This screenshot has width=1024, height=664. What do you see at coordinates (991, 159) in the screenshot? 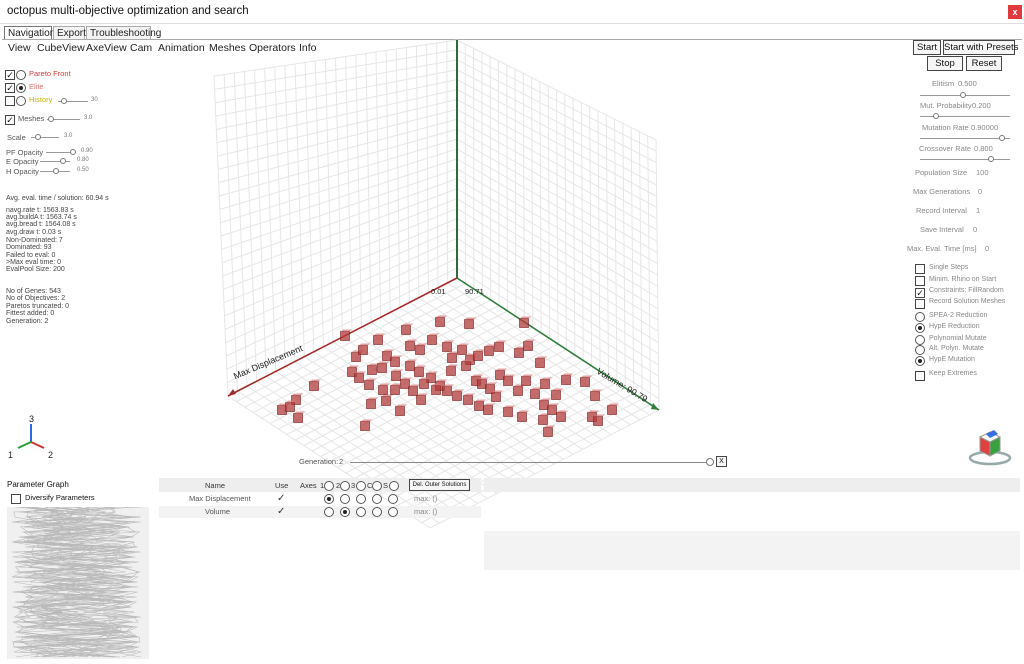
I see `crossover-rate-slider-thumb` at bounding box center [991, 159].